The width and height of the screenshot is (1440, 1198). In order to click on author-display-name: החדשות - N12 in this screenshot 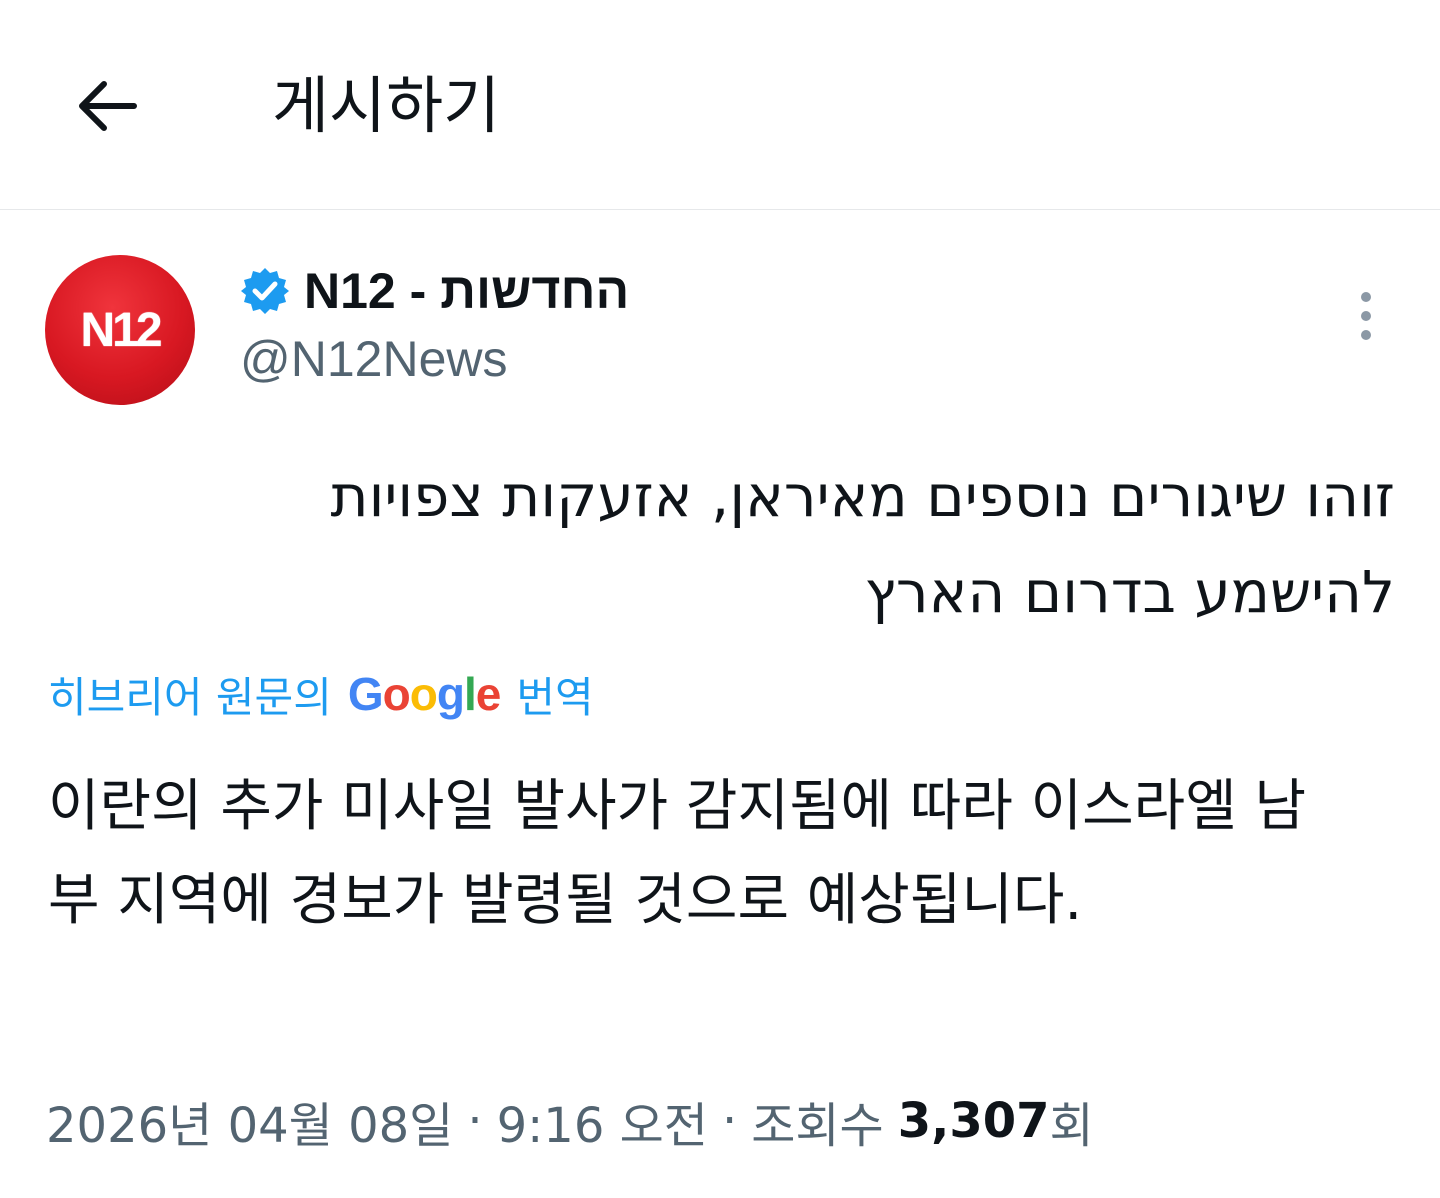, I will do `click(466, 291)`.